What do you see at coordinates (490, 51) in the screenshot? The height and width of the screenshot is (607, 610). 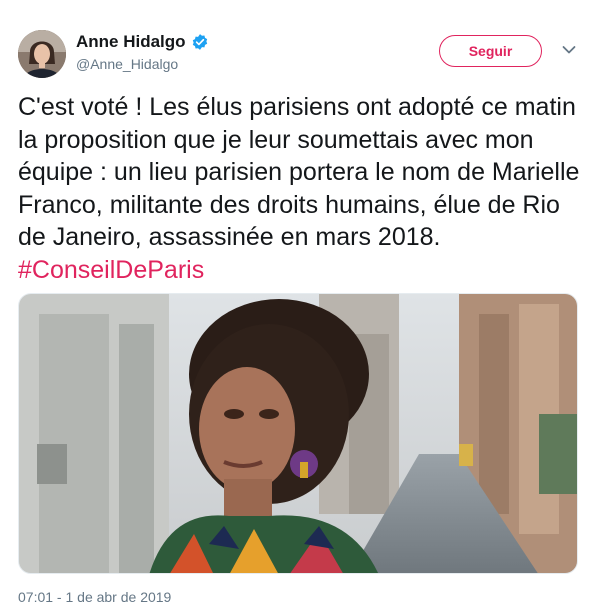 I see `follow-button: Seguir` at bounding box center [490, 51].